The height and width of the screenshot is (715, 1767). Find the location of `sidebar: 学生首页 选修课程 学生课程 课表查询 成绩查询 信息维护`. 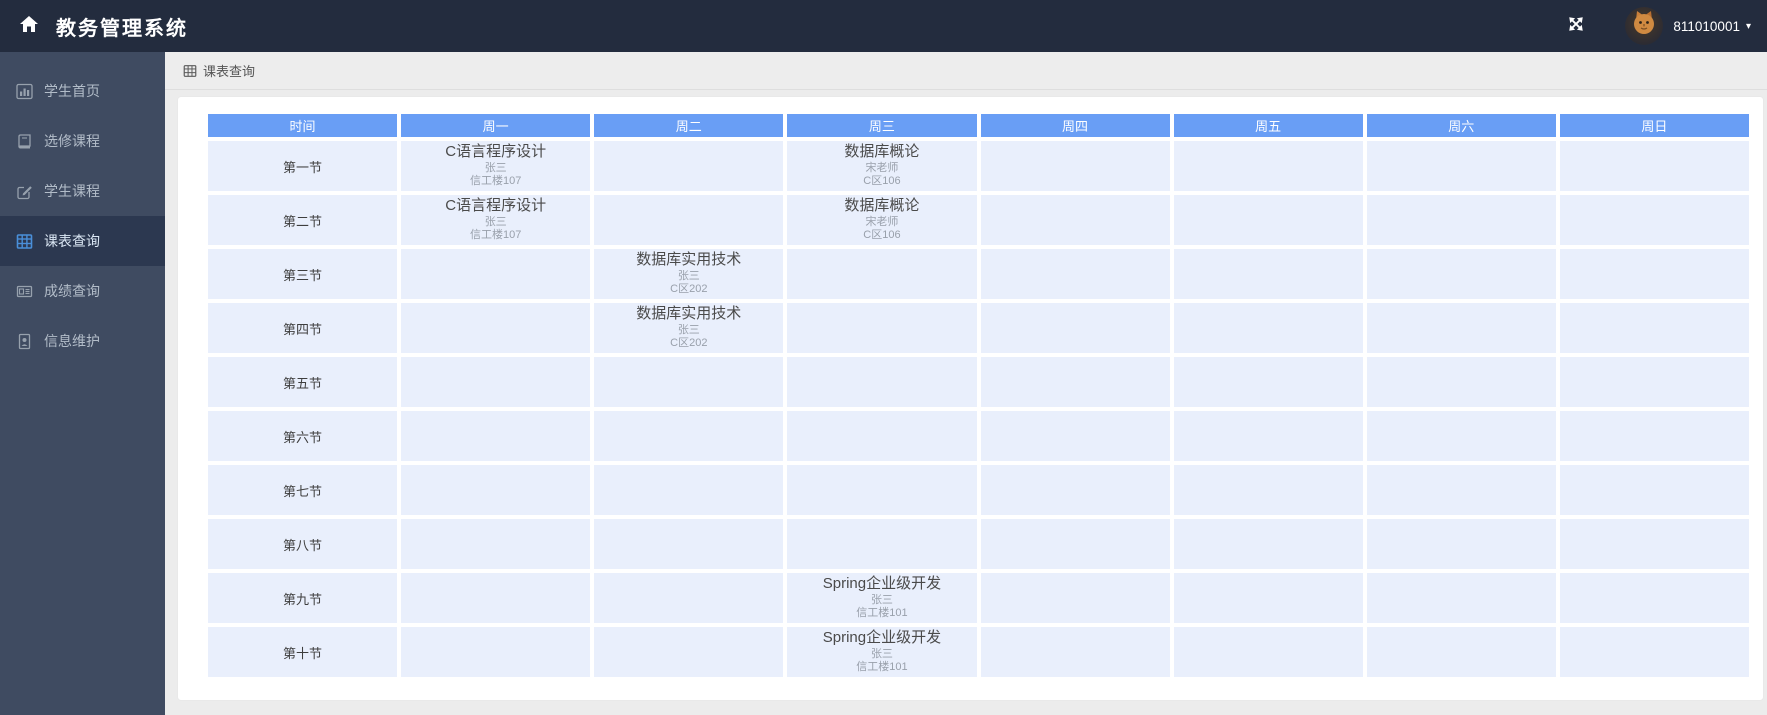

sidebar: 学生首页 选修课程 学生课程 课表查询 成绩查询 信息维护 is located at coordinates (82, 383).